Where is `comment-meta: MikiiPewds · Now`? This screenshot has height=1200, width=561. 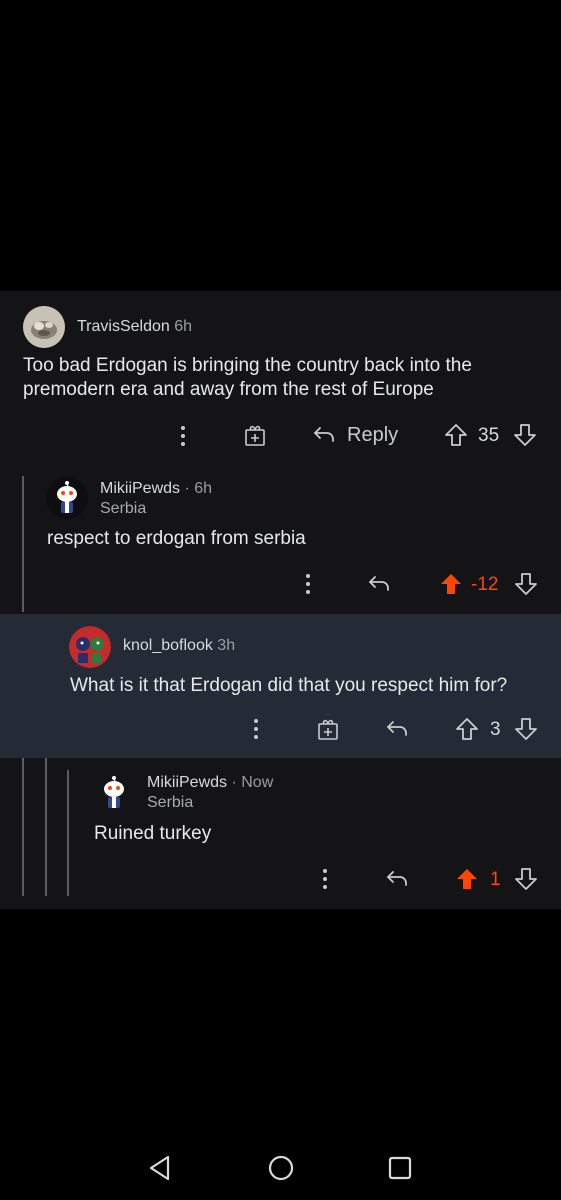
comment-meta: MikiiPewds · Now is located at coordinates (210, 783).